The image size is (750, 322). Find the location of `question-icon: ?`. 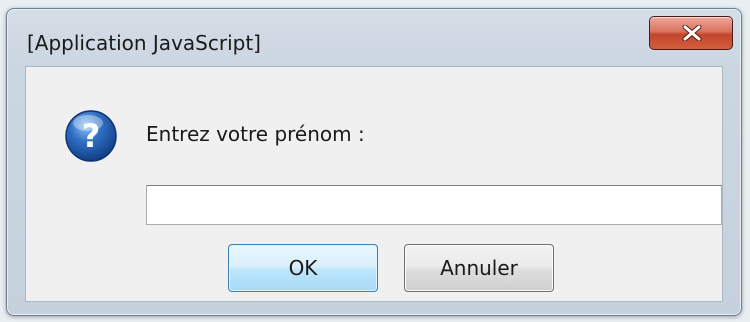

question-icon: ? is located at coordinates (91, 136).